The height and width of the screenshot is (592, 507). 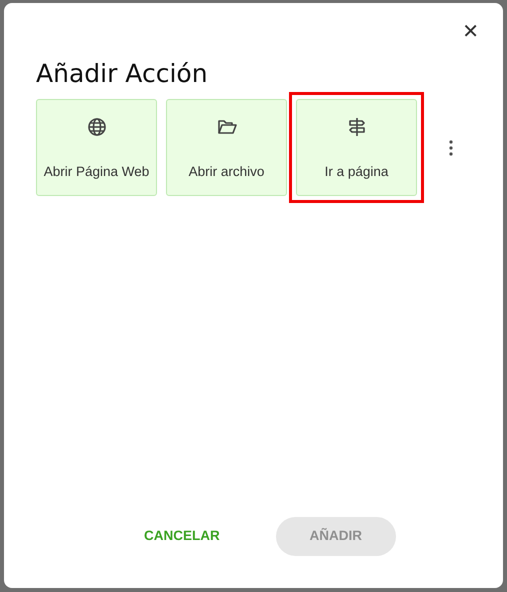 I want to click on action-tile: Ir a página, so click(x=356, y=147).